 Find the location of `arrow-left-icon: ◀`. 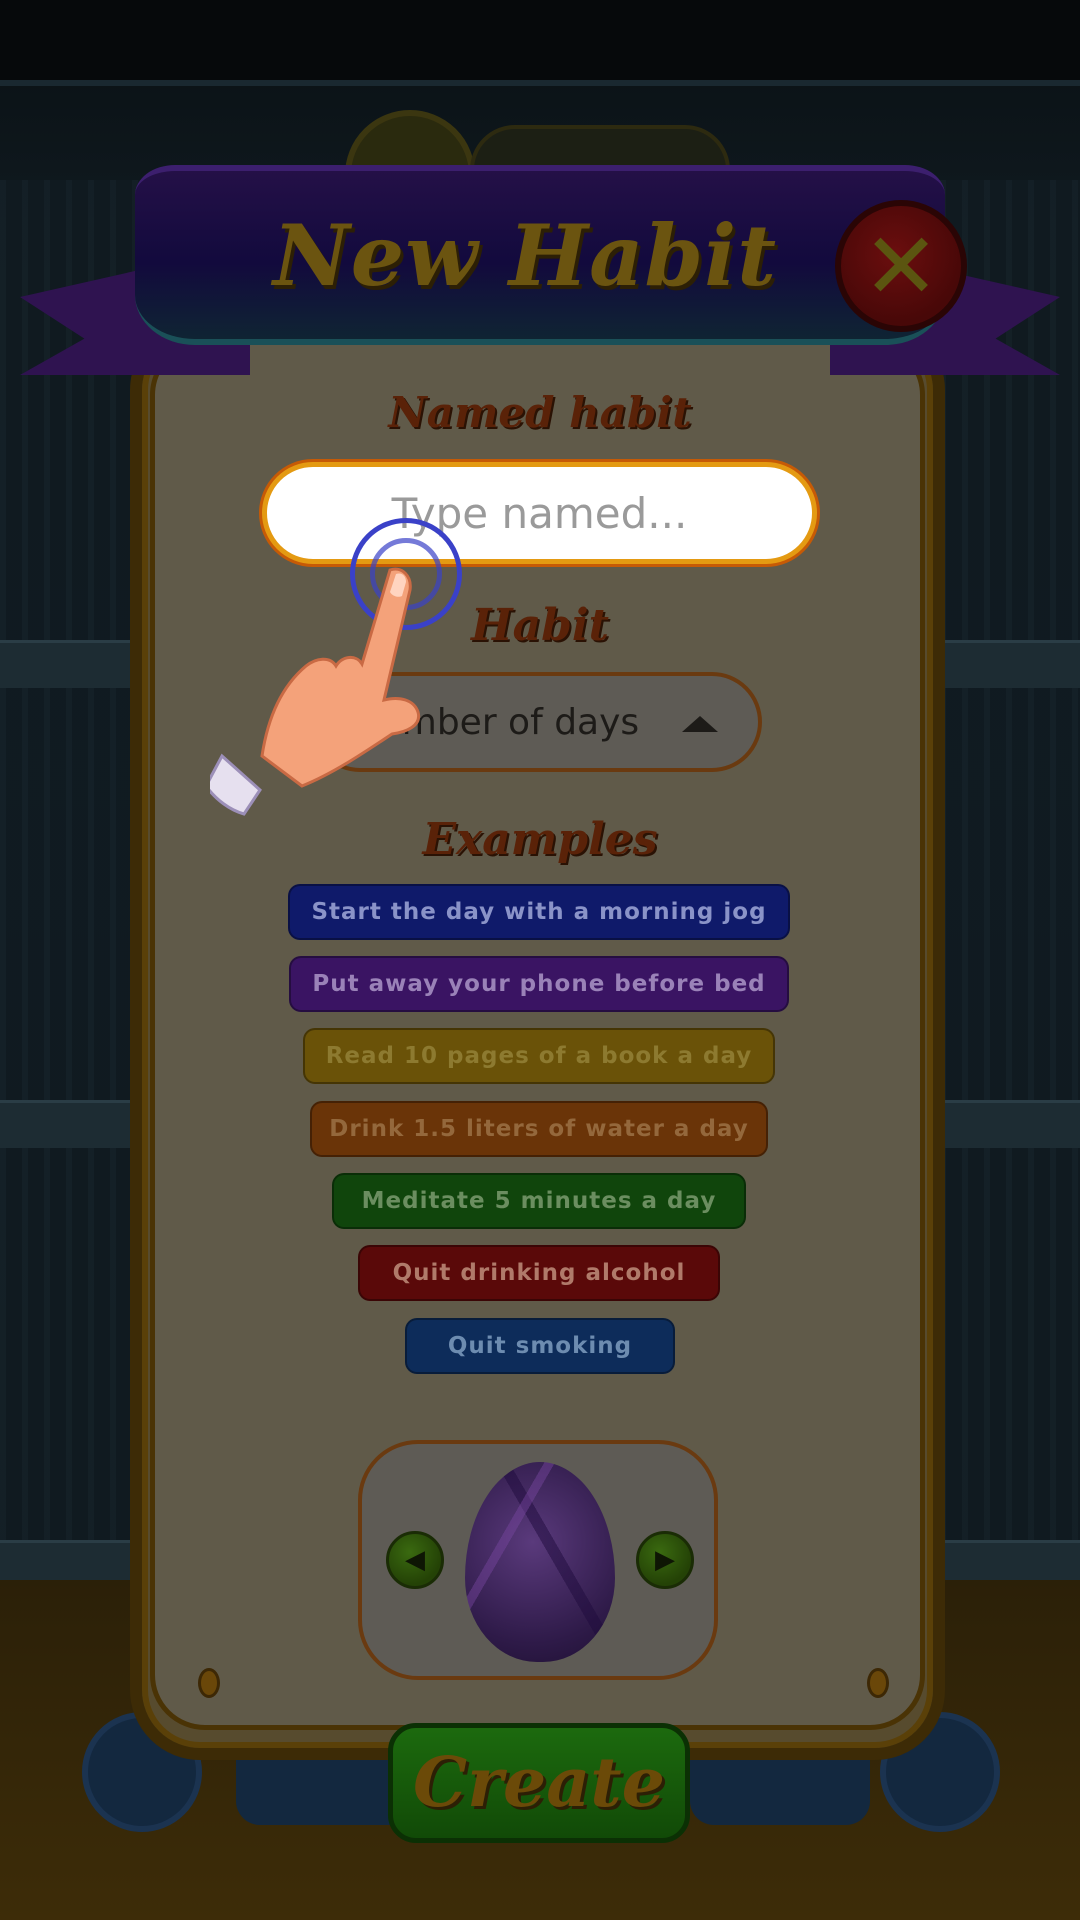

arrow-left-icon: ◀ is located at coordinates (415, 1560).